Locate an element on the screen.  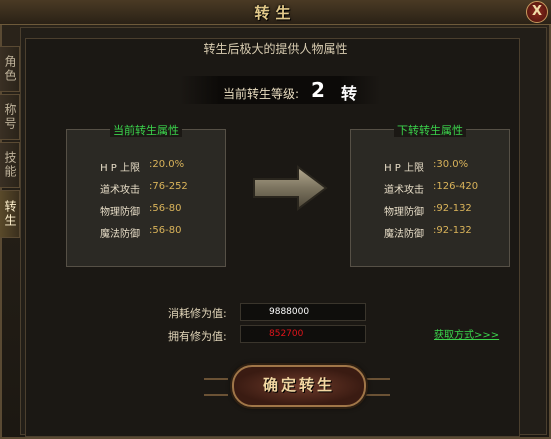
owned-value-field: 852700 is located at coordinates (303, 334).